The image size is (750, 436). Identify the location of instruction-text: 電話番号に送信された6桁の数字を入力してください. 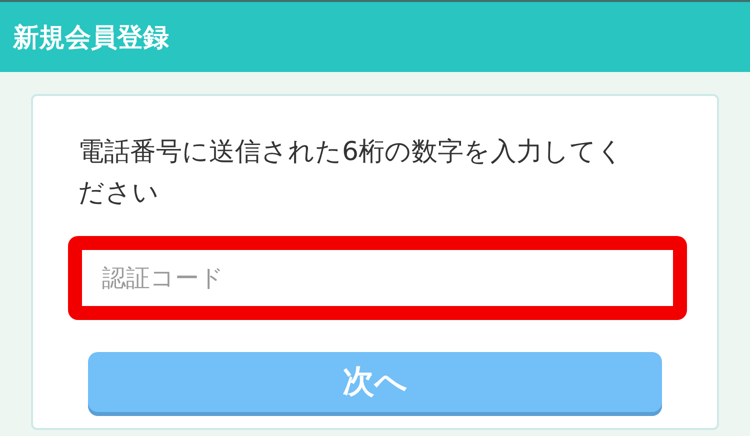
(351, 173).